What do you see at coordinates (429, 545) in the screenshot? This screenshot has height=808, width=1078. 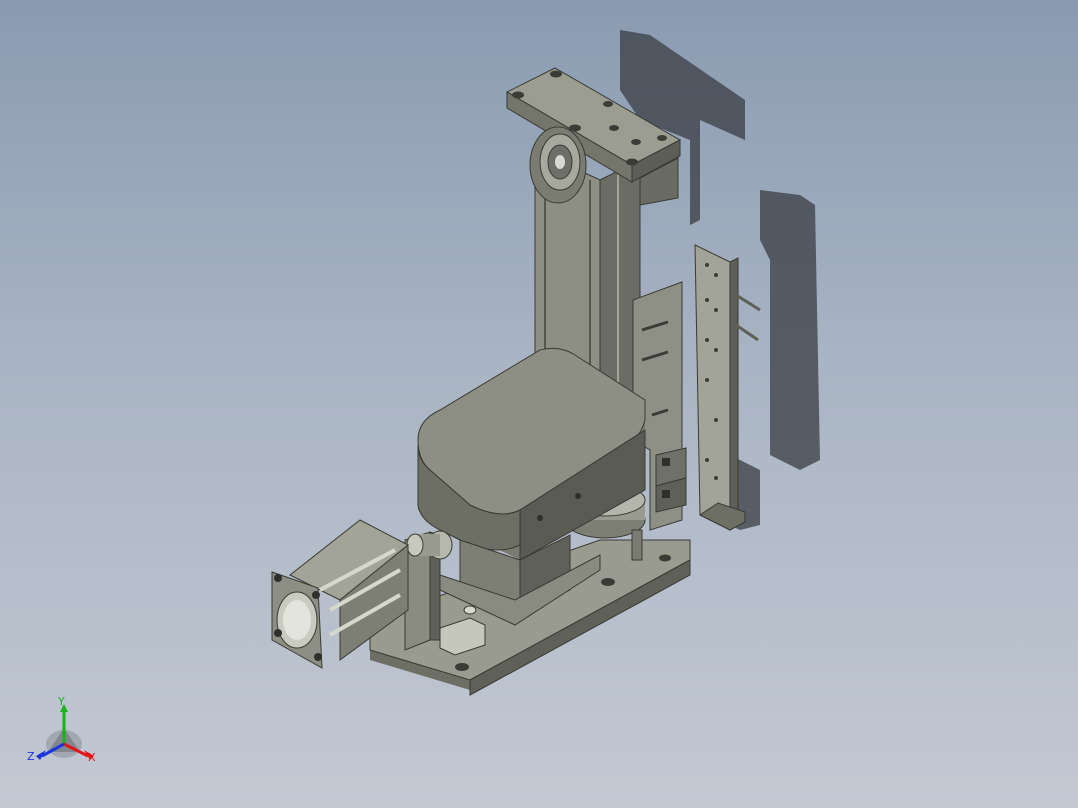 I see `shaft-coupling` at bounding box center [429, 545].